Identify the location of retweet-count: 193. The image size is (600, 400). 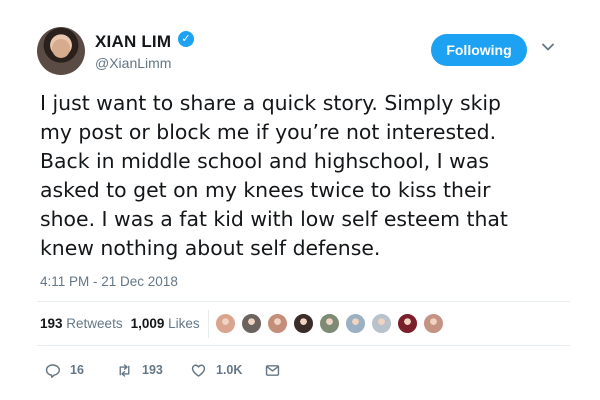
(152, 370).